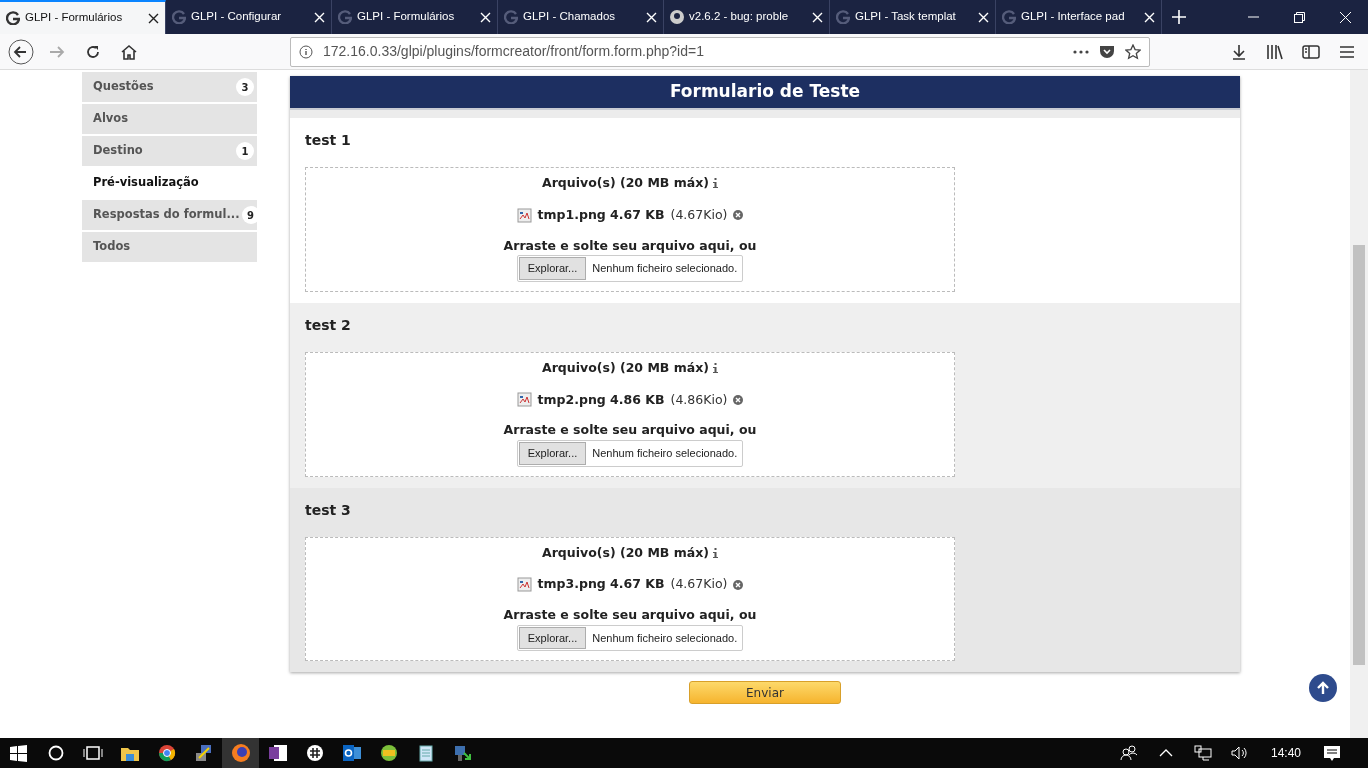 This screenshot has height=768, width=1368. What do you see at coordinates (83, 17) in the screenshot?
I see `browser-tab: GLPI - Formulários` at bounding box center [83, 17].